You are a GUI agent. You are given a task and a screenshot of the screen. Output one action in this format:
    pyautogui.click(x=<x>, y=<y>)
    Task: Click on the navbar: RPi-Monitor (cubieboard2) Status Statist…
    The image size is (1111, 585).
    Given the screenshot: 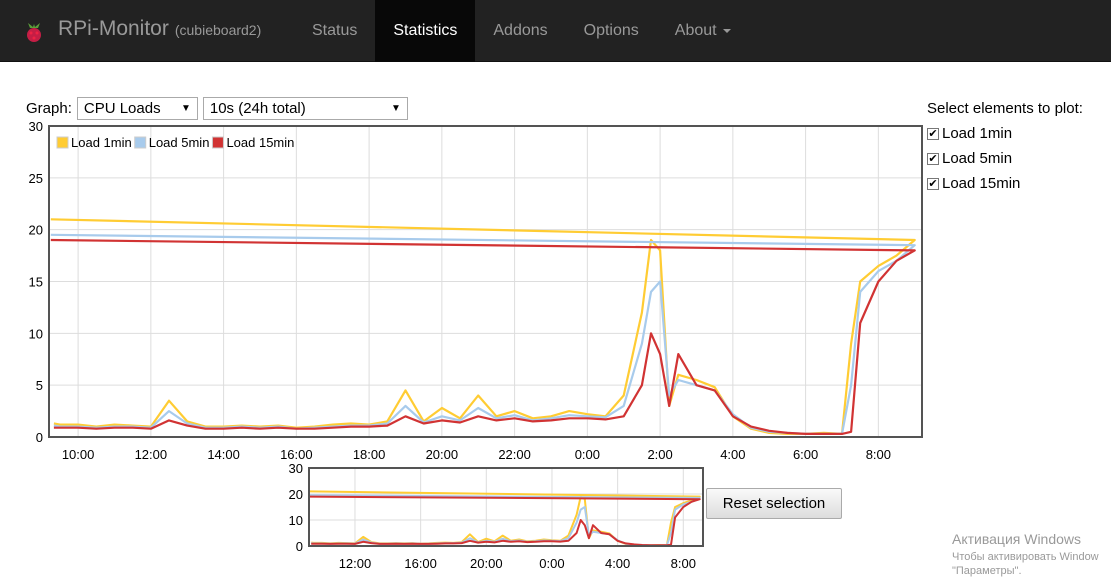 What is the action you would take?
    pyautogui.click(x=555, y=31)
    